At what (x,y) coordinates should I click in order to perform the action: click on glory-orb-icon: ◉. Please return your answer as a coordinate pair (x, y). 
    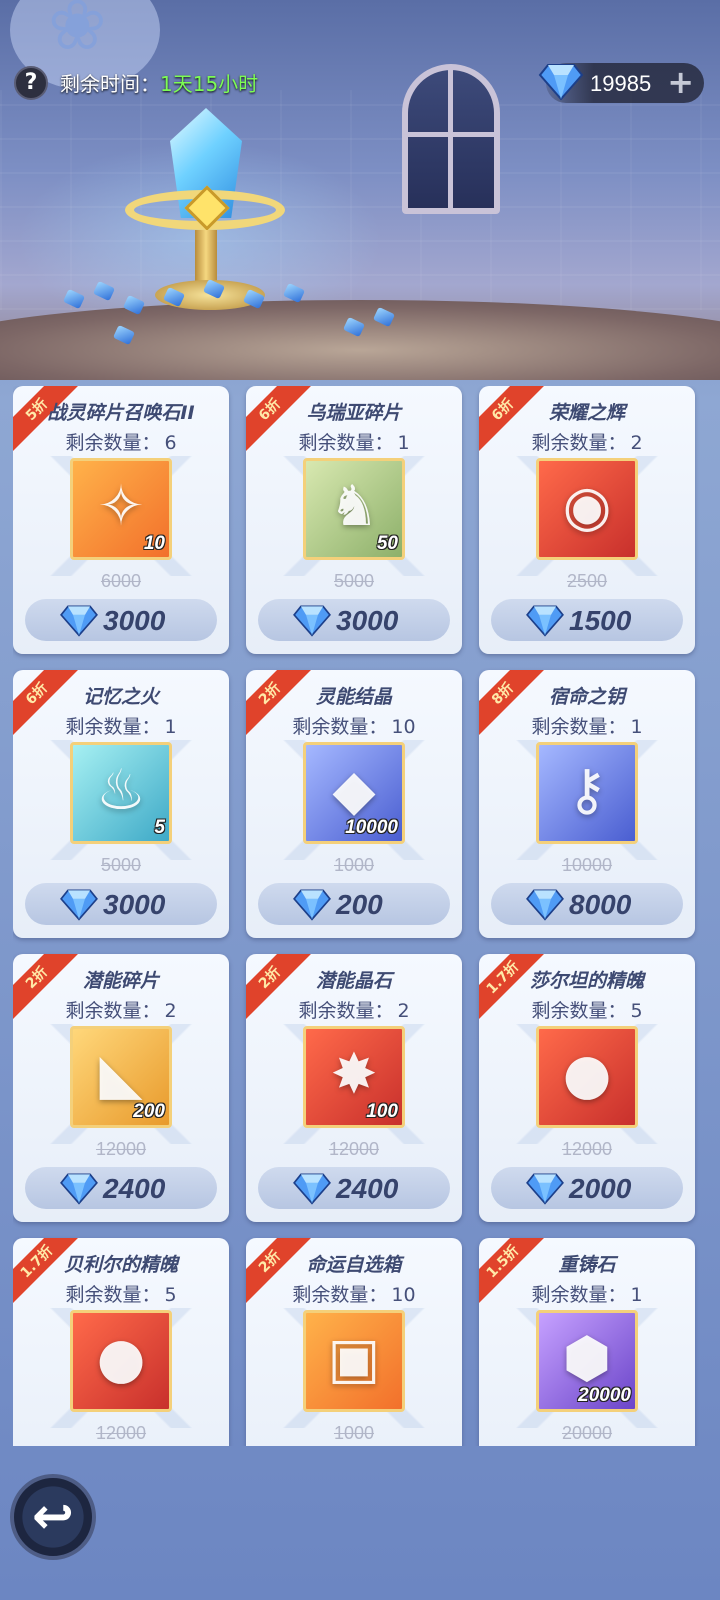
    Looking at the image, I should click on (587, 509).